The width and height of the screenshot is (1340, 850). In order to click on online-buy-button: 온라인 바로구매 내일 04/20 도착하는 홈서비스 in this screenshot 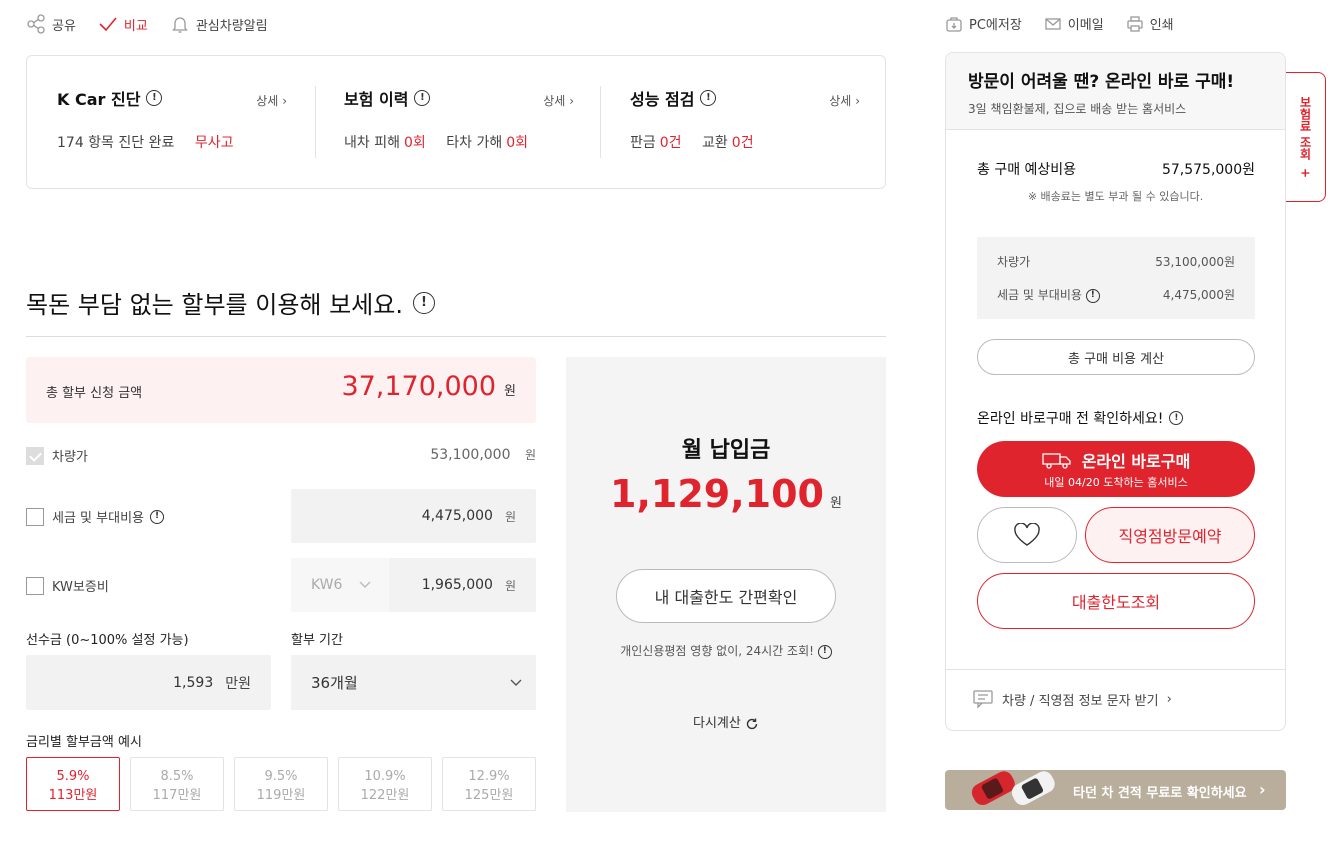, I will do `click(1116, 469)`.